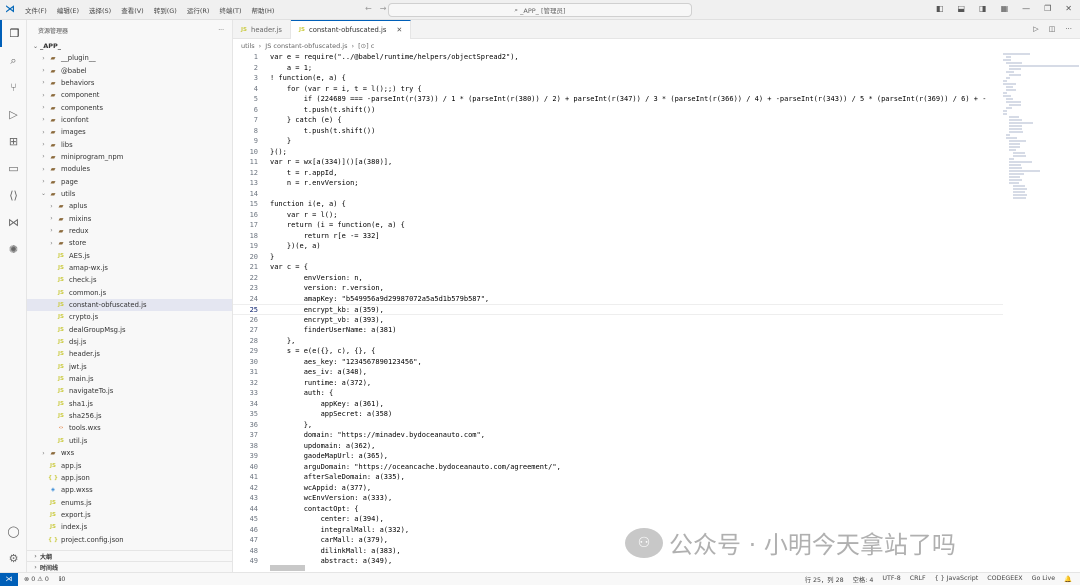  What do you see at coordinates (129, 490) in the screenshot?
I see `tree-item: ◈ app.wxss` at bounding box center [129, 490].